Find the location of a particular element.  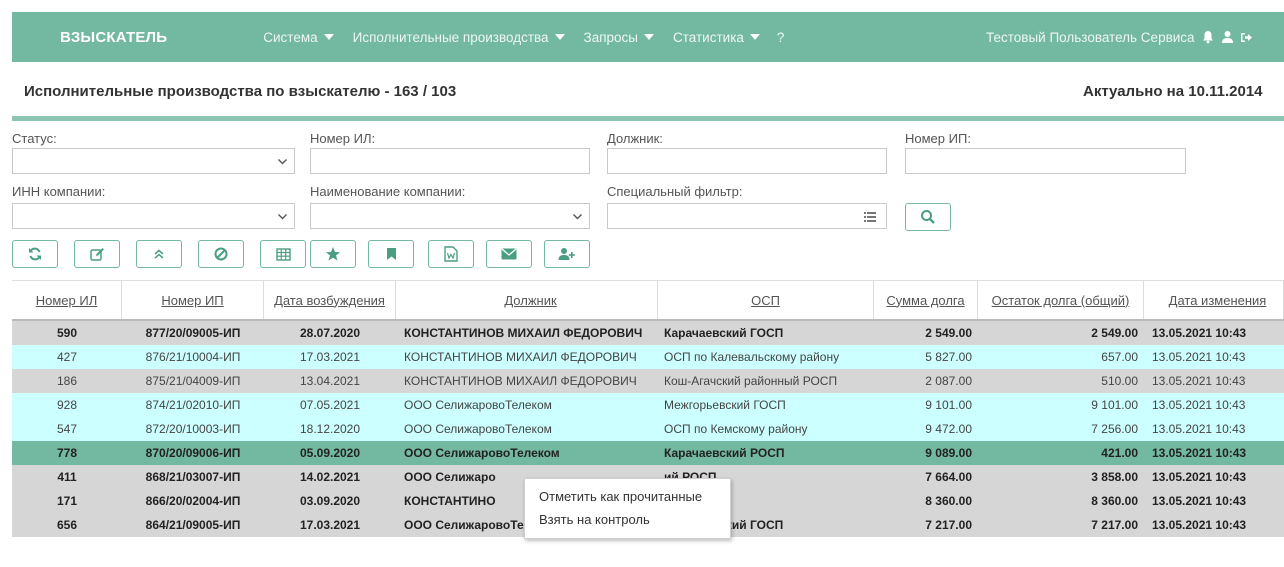

col-header-debt-remaining: Остаток долга (общий) is located at coordinates (1061, 300).